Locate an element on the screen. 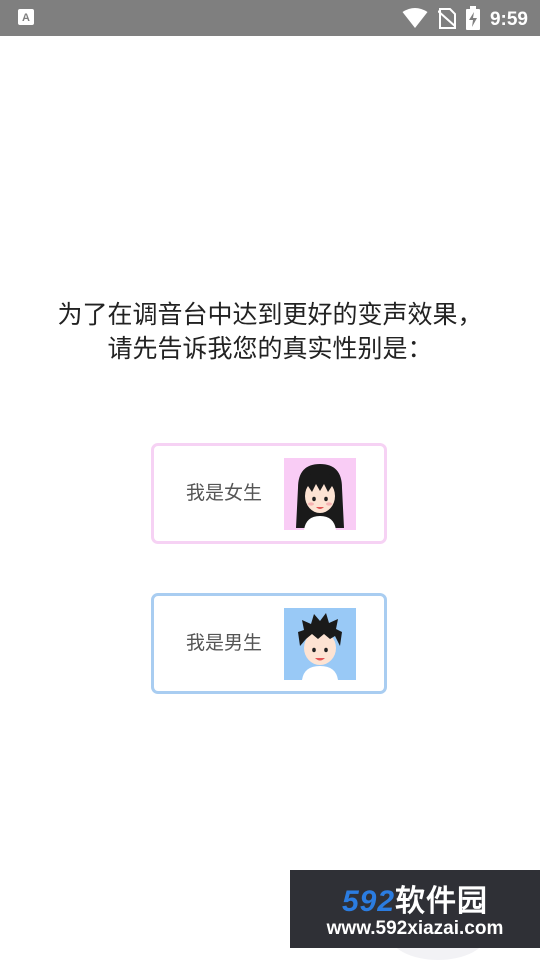 The image size is (540, 960). gender-prompt: 为了在调音台中达到更好的变声效果， 请先告诉我您的真实性别是： is located at coordinates (270, 332).